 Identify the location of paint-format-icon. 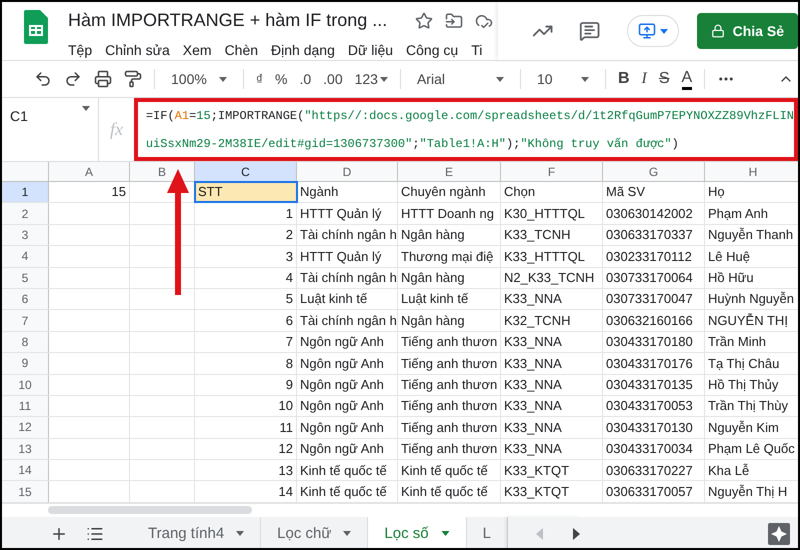
(133, 79).